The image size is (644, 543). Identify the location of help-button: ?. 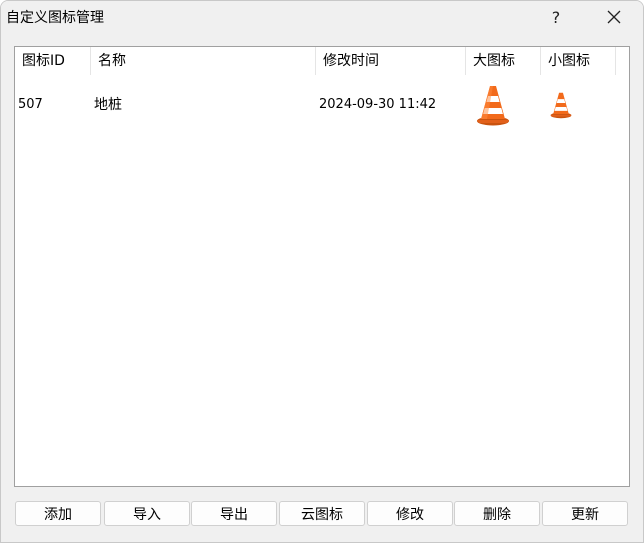
(556, 17).